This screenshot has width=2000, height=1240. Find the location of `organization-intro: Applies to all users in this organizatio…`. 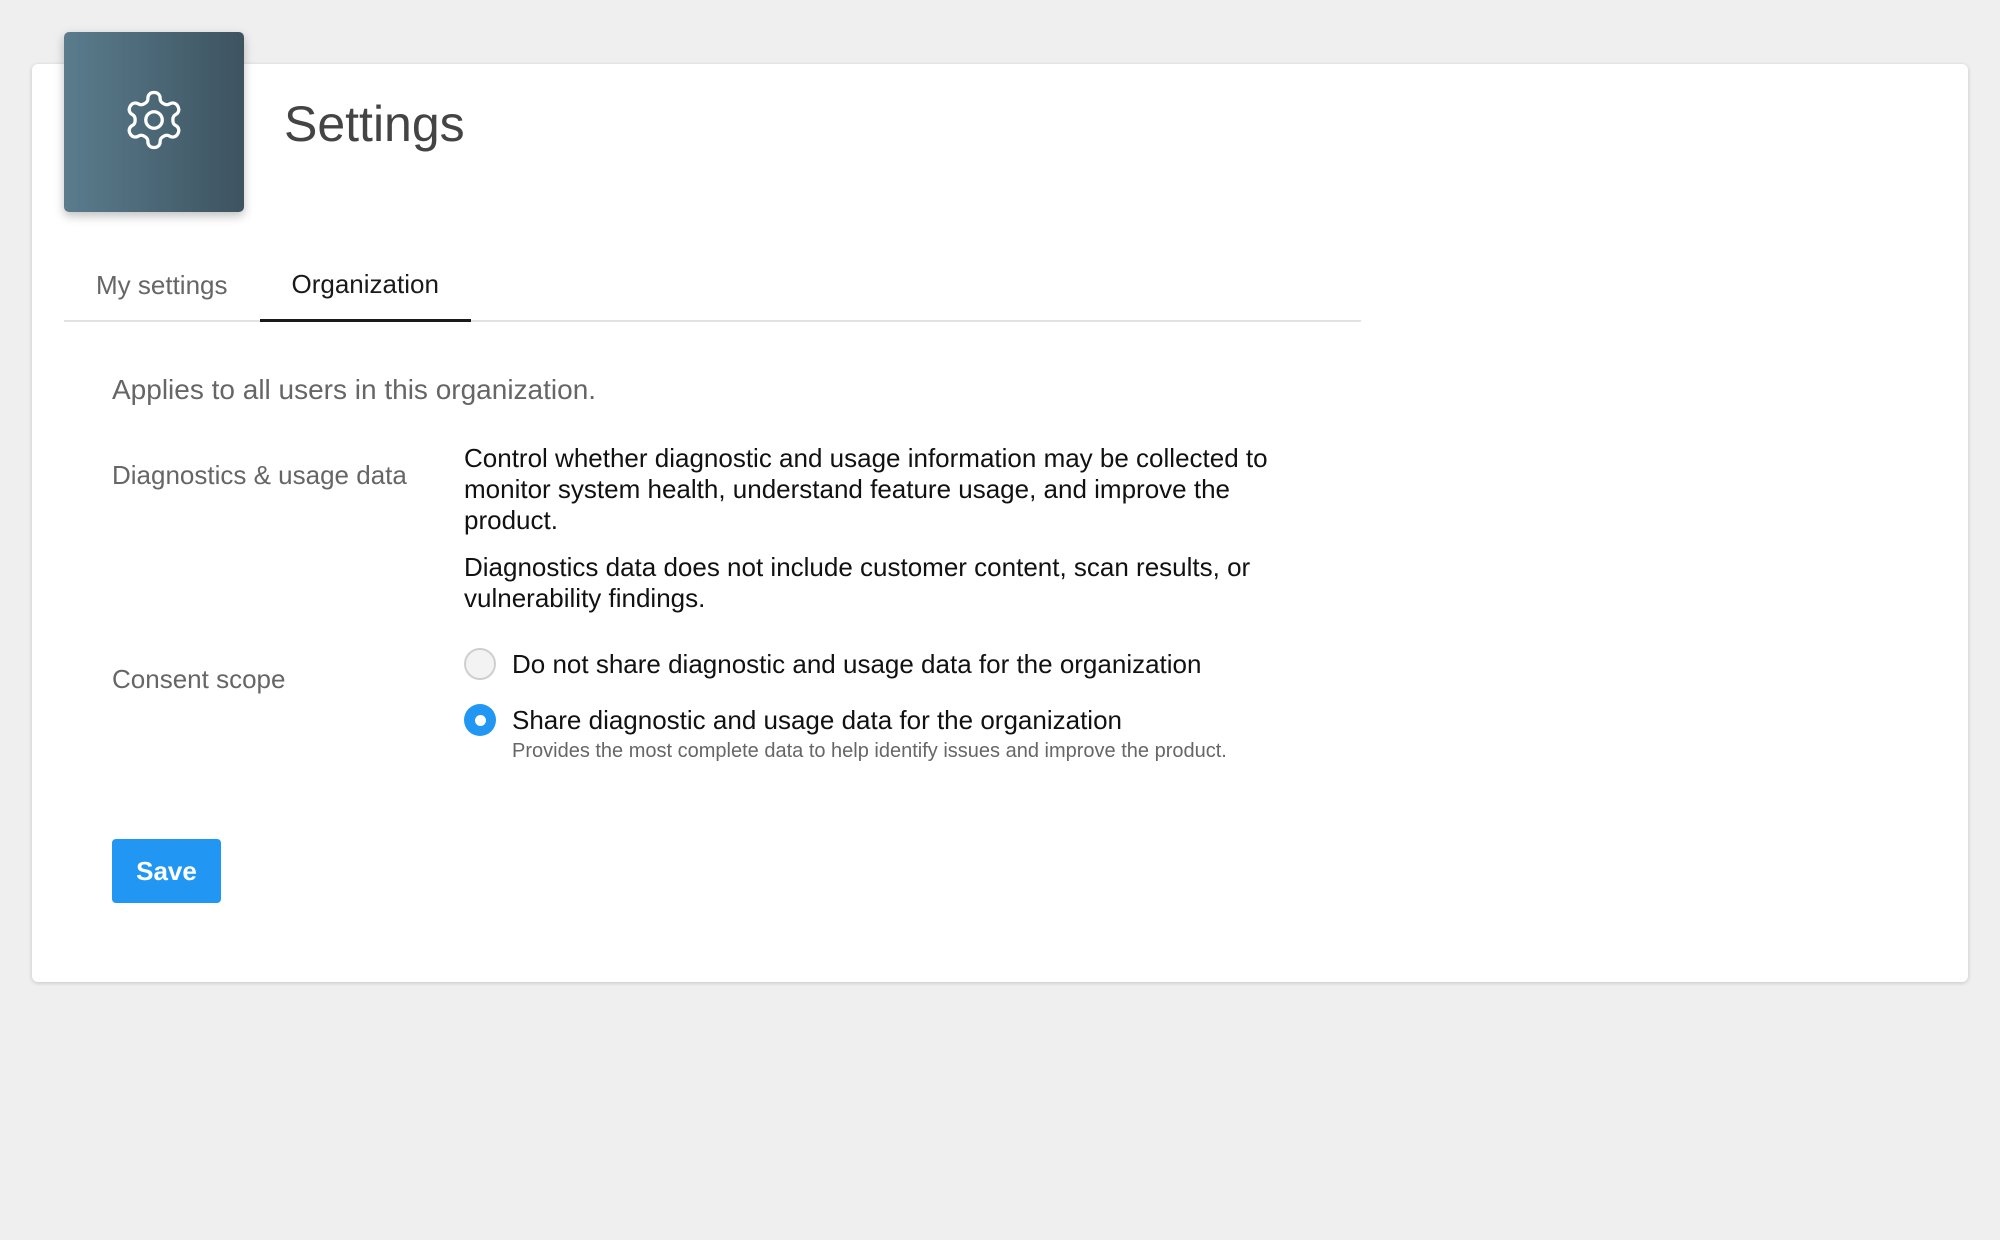

organization-intro: Applies to all users in this organizatio… is located at coordinates (354, 389).